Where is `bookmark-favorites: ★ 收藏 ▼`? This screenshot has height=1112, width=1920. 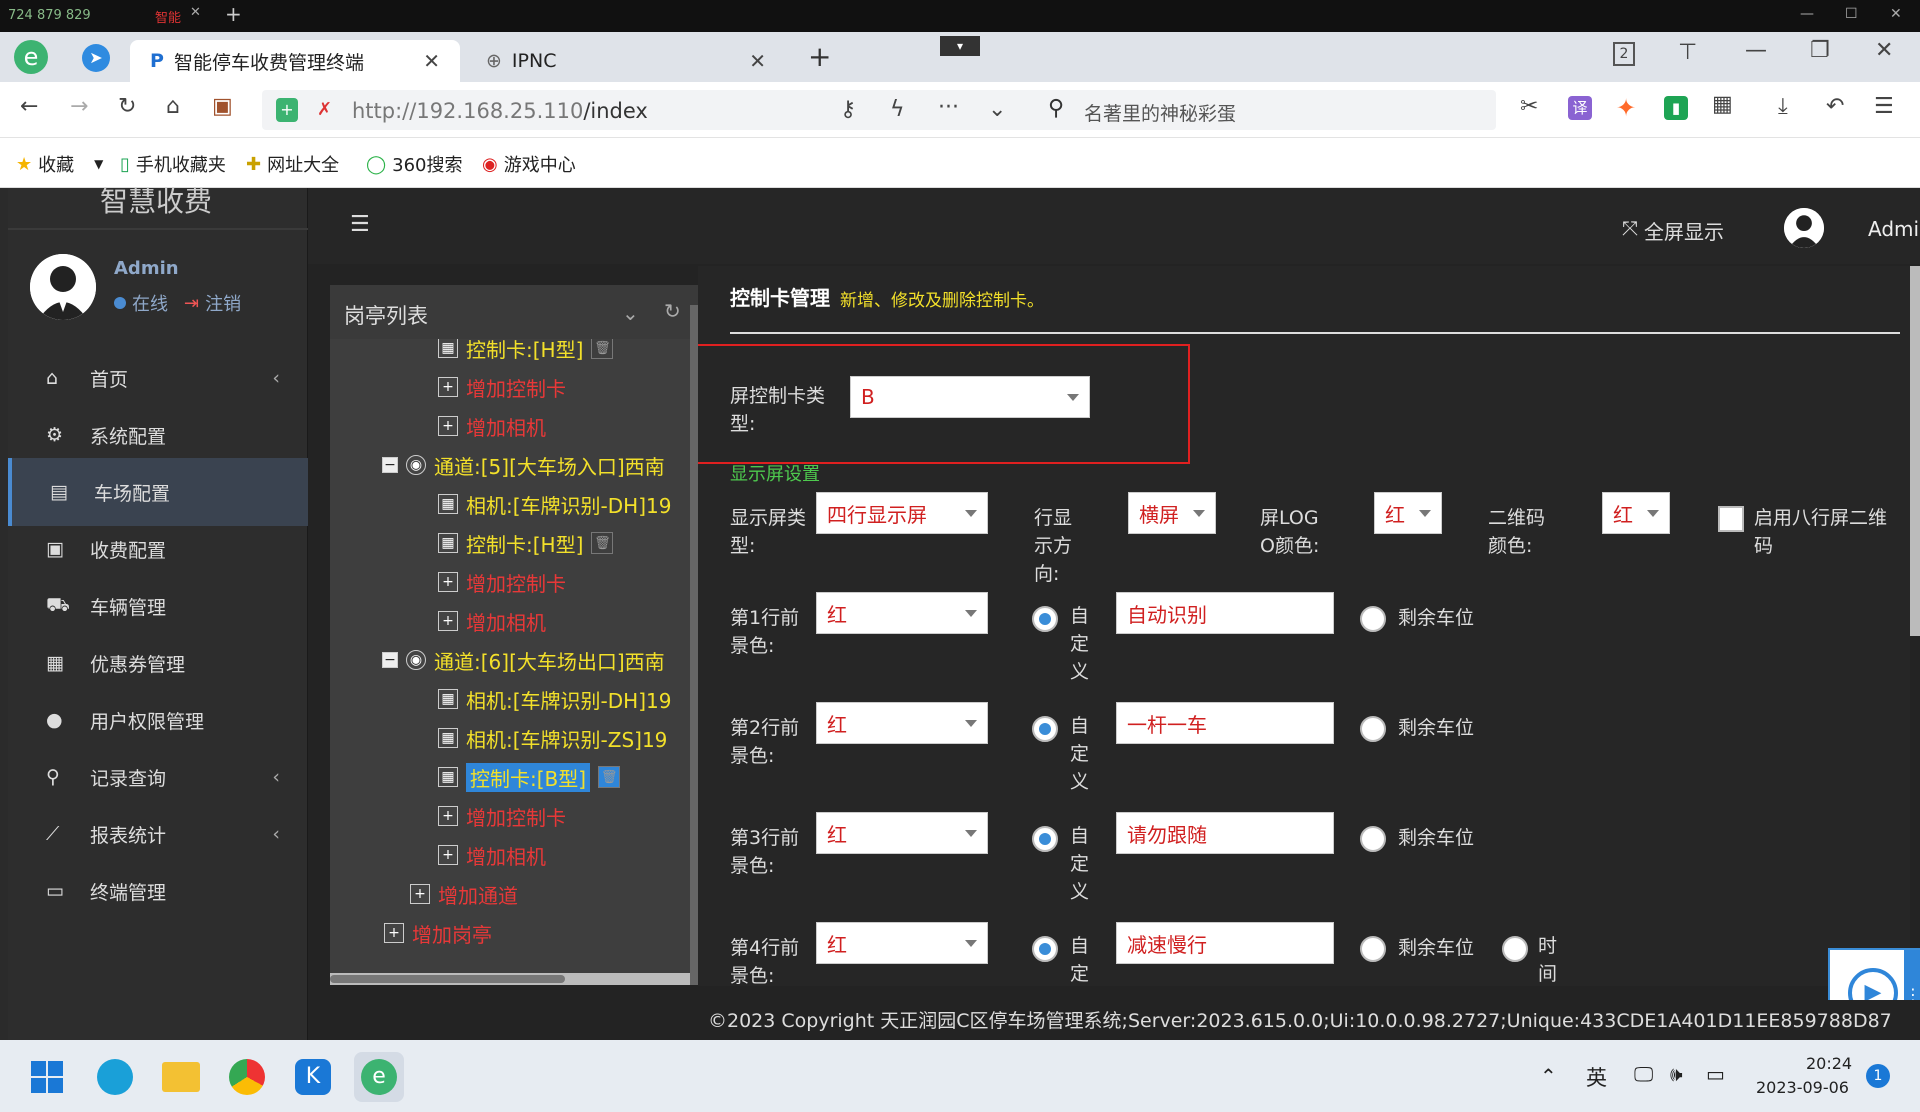 bookmark-favorites: ★ 收藏 ▼ is located at coordinates (59, 164).